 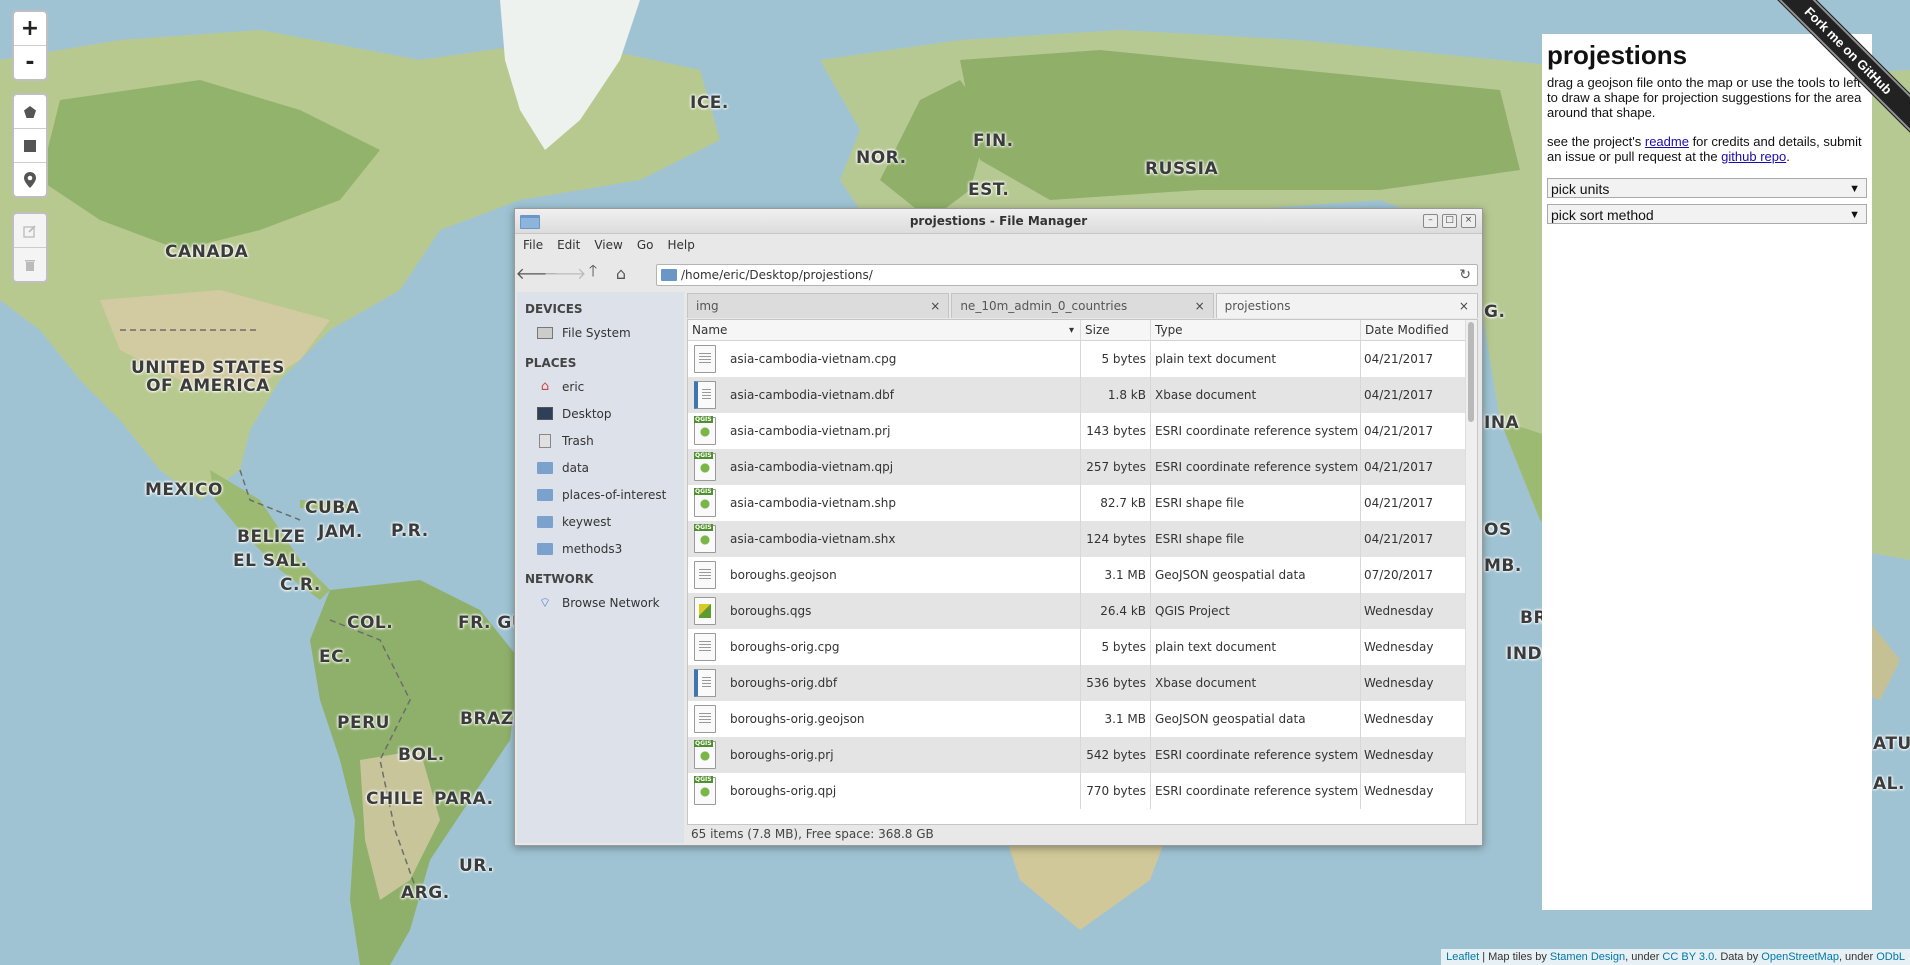 What do you see at coordinates (600, 413) in the screenshot?
I see `sidebar-item-desktop: Desktop` at bounding box center [600, 413].